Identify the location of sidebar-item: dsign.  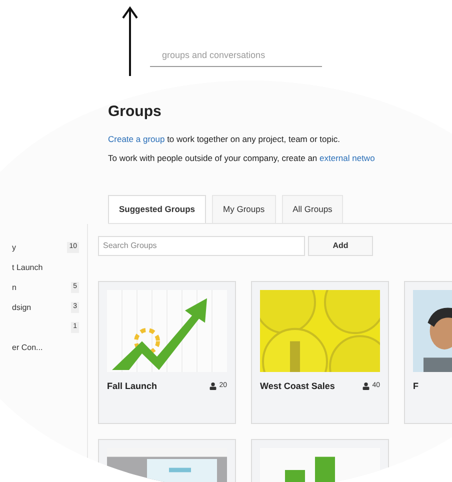
(22, 308).